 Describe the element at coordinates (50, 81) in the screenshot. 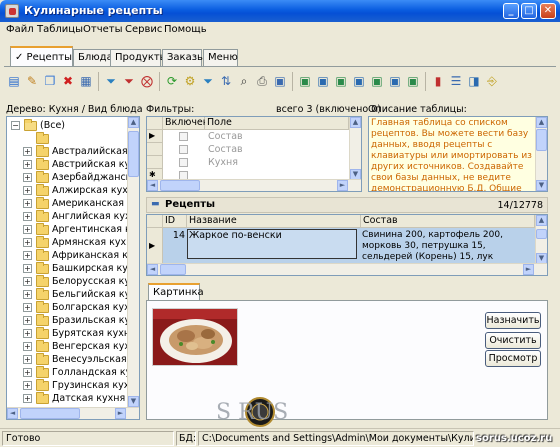

I see `copy-icon: ❐` at that location.